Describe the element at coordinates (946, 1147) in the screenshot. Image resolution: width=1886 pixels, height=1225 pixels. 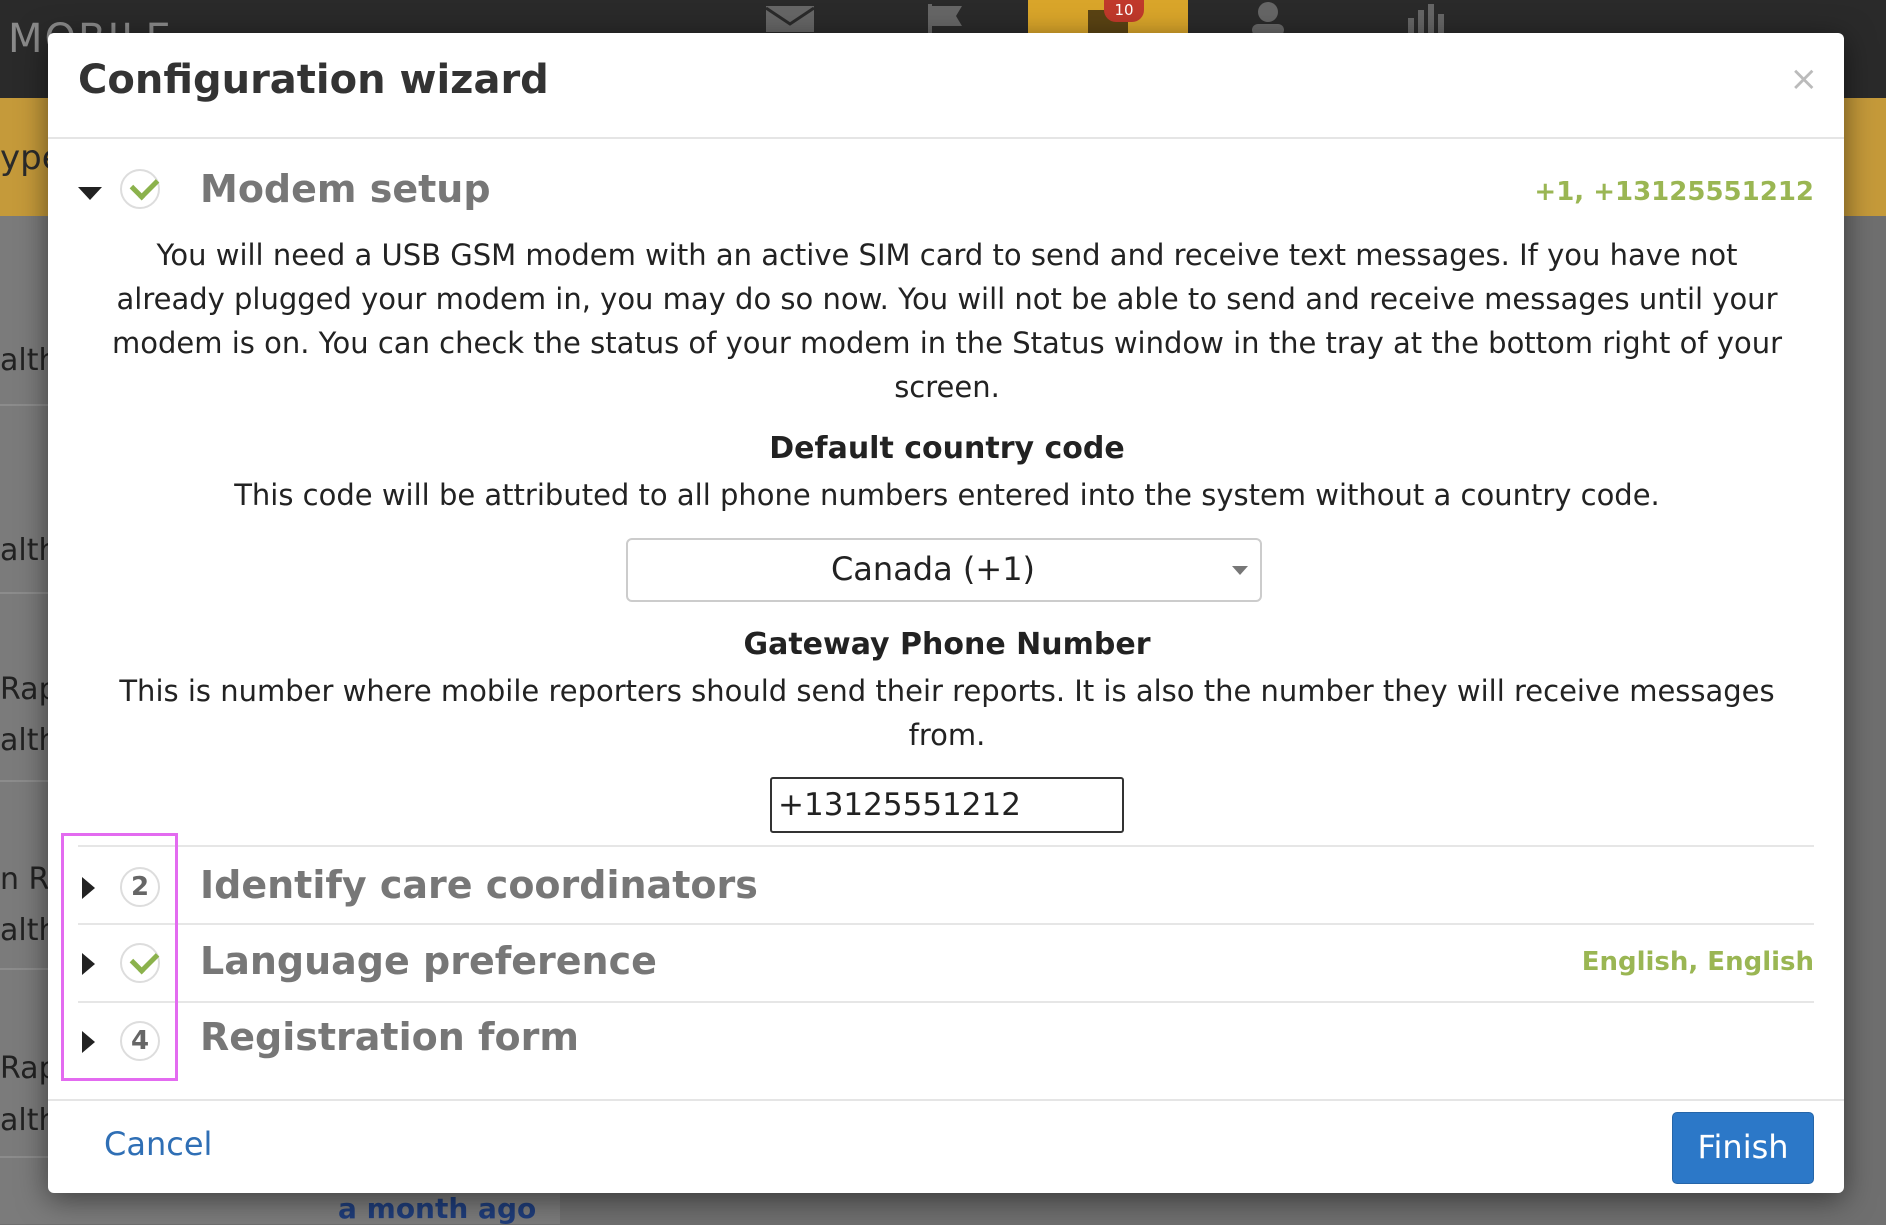
I see `modal-footer: Cancel Finish` at that location.